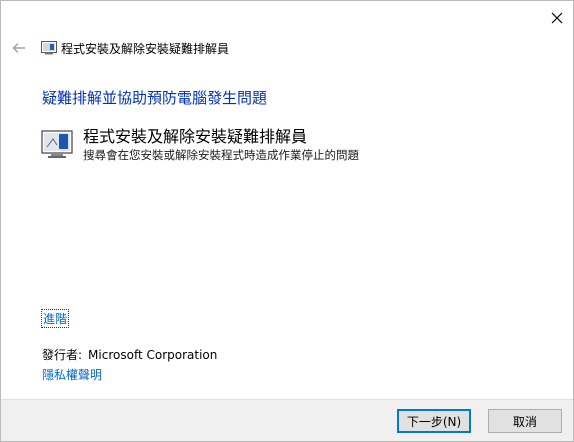 The height and width of the screenshot is (442, 574). What do you see at coordinates (153, 355) in the screenshot?
I see `publisher-name: Microsoft Corporation` at bounding box center [153, 355].